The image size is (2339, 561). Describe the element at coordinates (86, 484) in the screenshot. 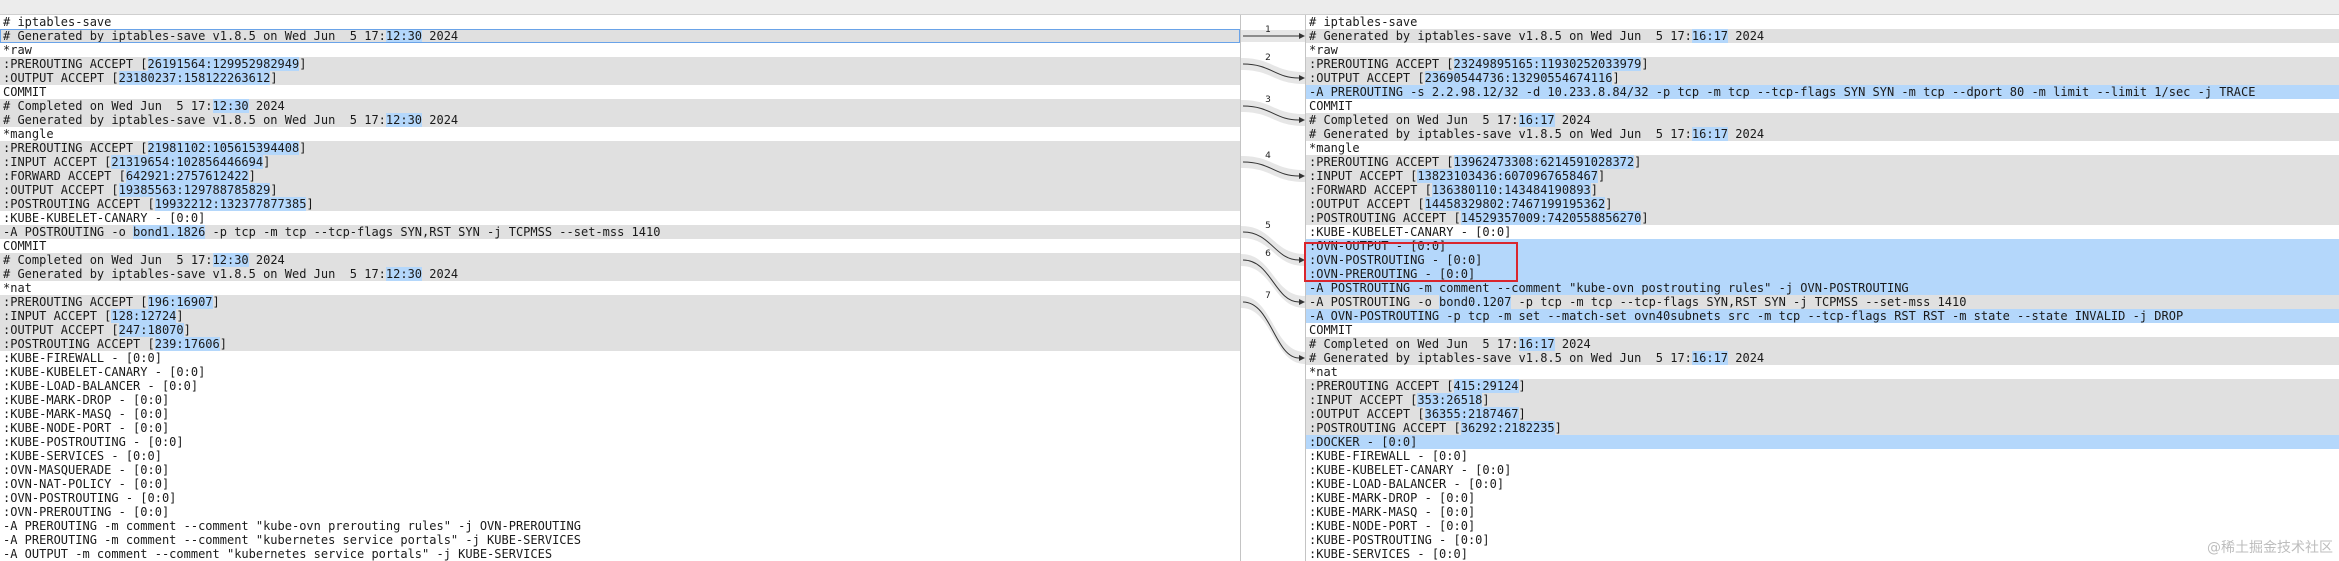

I see `line-text: :OVN-NAT-POLICY - [0:0]` at that location.